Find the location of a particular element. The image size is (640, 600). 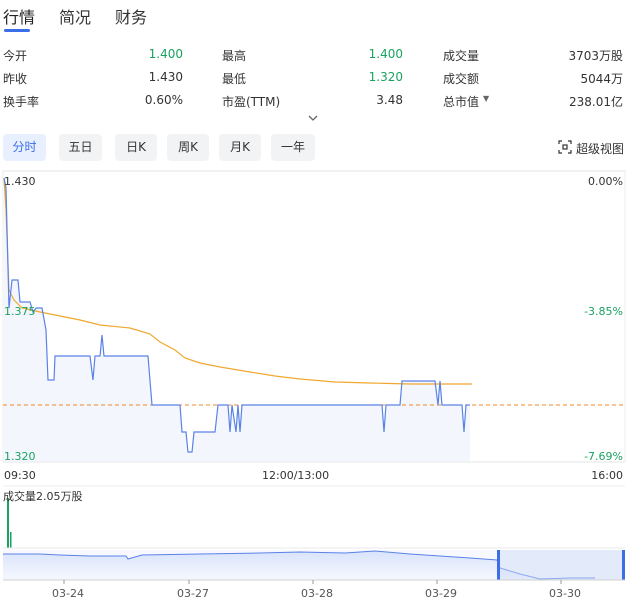

market-cap-value: 238.01亿 is located at coordinates (596, 102).